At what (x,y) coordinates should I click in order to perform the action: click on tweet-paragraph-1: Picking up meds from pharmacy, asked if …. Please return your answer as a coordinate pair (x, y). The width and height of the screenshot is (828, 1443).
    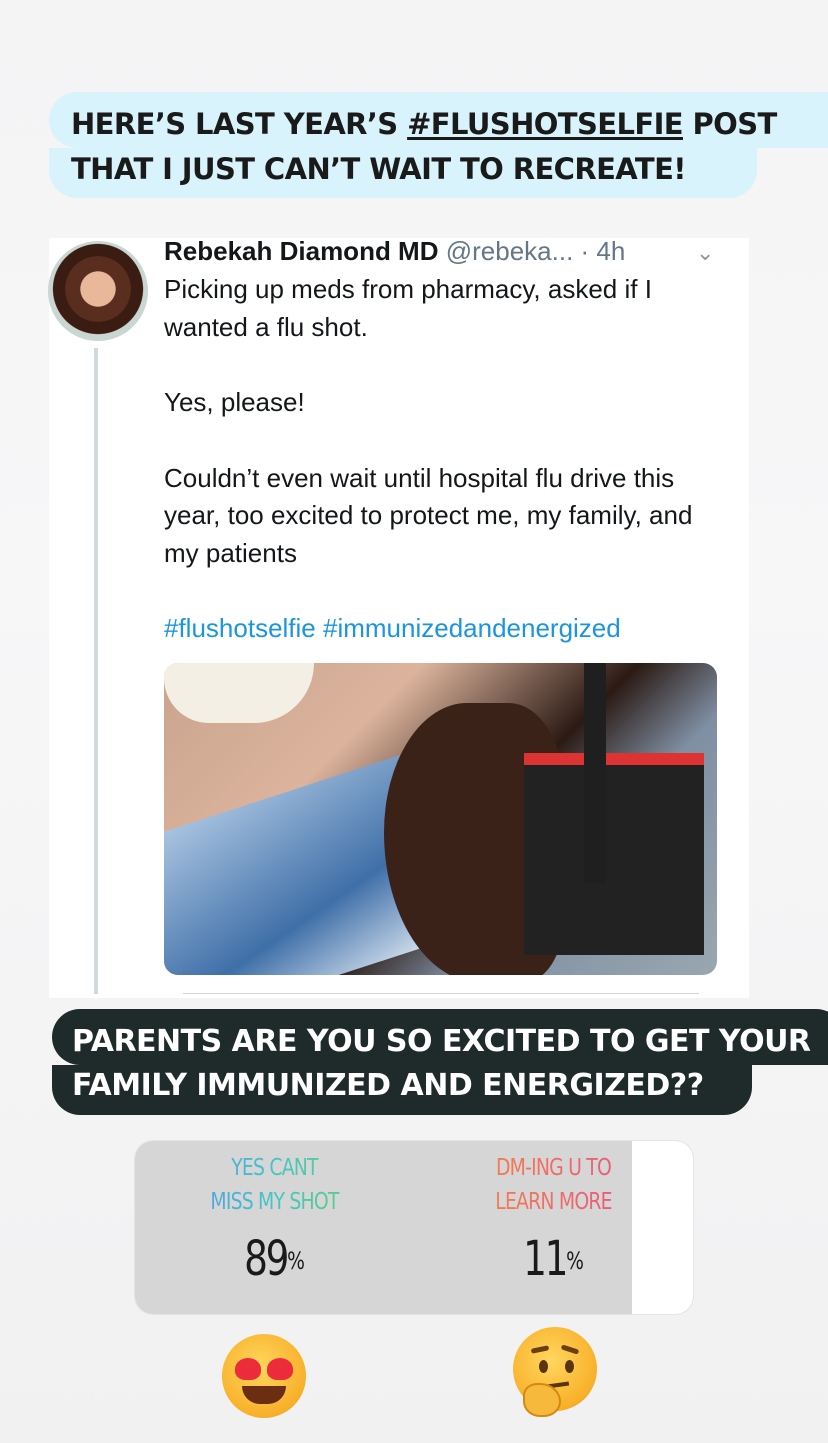
    Looking at the image, I should click on (408, 308).